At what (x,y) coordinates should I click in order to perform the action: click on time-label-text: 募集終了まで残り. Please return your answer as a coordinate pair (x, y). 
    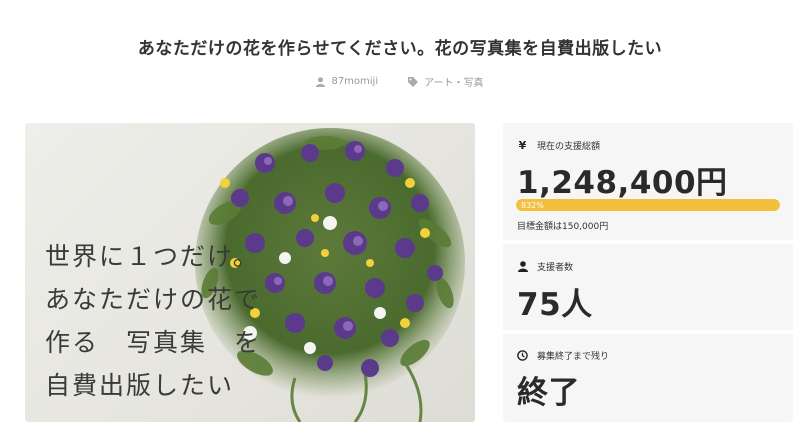
    Looking at the image, I should click on (573, 357).